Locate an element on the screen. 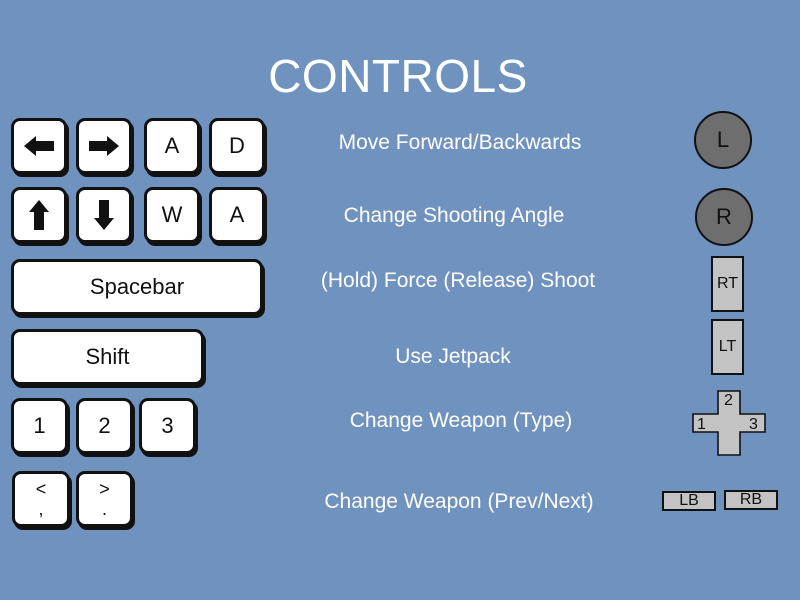  key-down-arrow is located at coordinates (104, 215).